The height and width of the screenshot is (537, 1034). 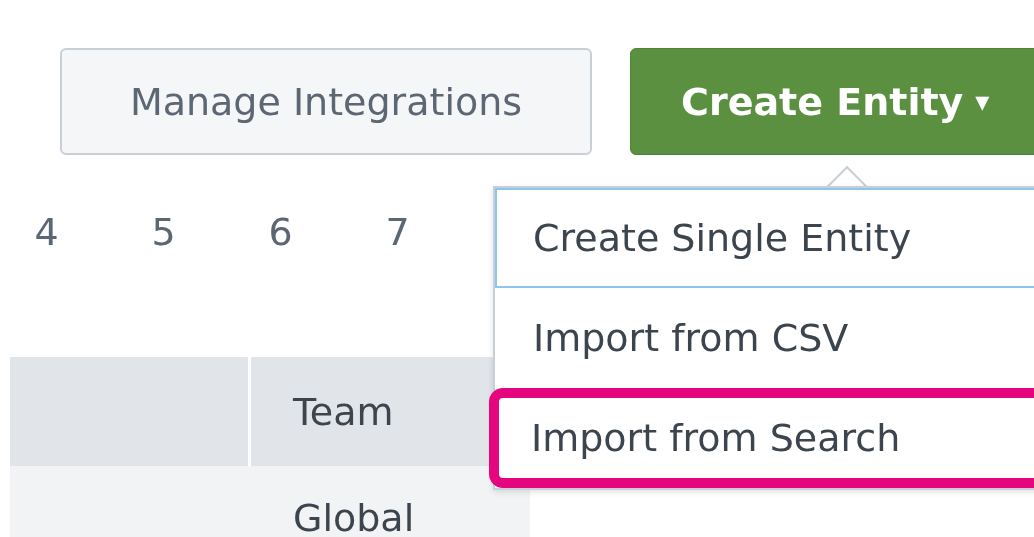 What do you see at coordinates (764, 338) in the screenshot?
I see `menu-item: Import from CSV` at bounding box center [764, 338].